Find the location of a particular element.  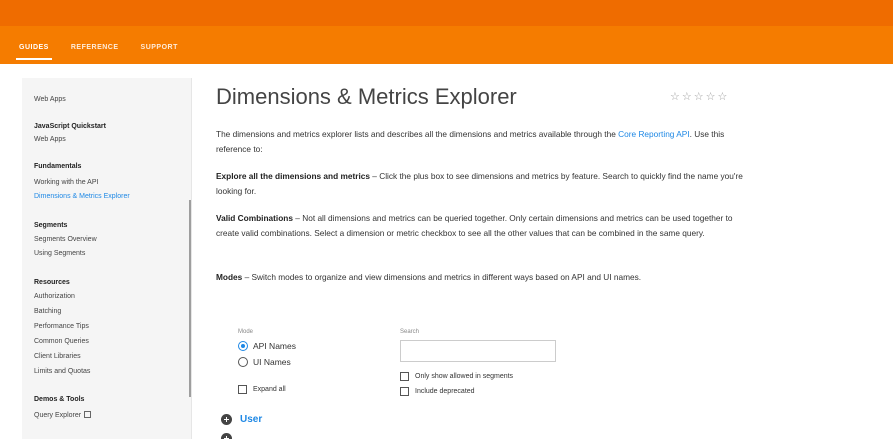

search-label: Search is located at coordinates (410, 332).